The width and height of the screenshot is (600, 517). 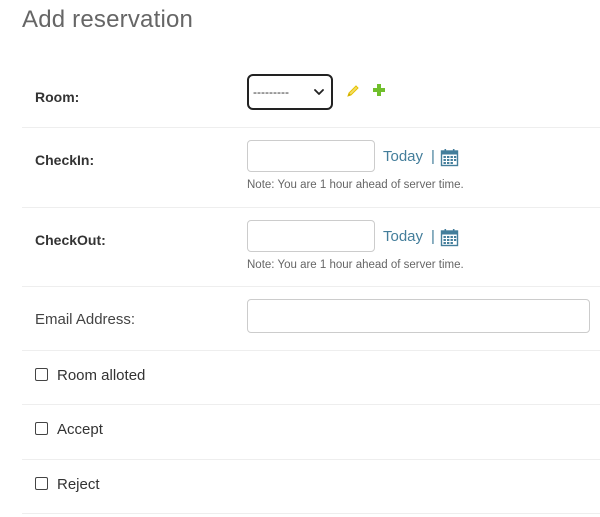 What do you see at coordinates (101, 375) in the screenshot?
I see `room-alloted-label: Room alloted` at bounding box center [101, 375].